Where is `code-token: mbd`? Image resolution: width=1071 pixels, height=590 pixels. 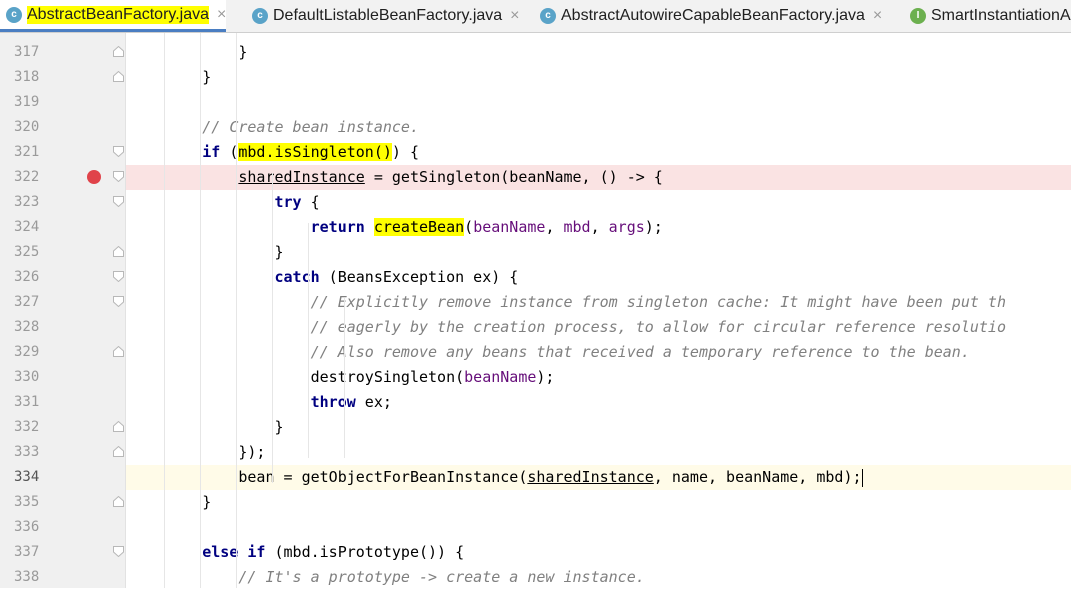
code-token: mbd is located at coordinates (577, 227).